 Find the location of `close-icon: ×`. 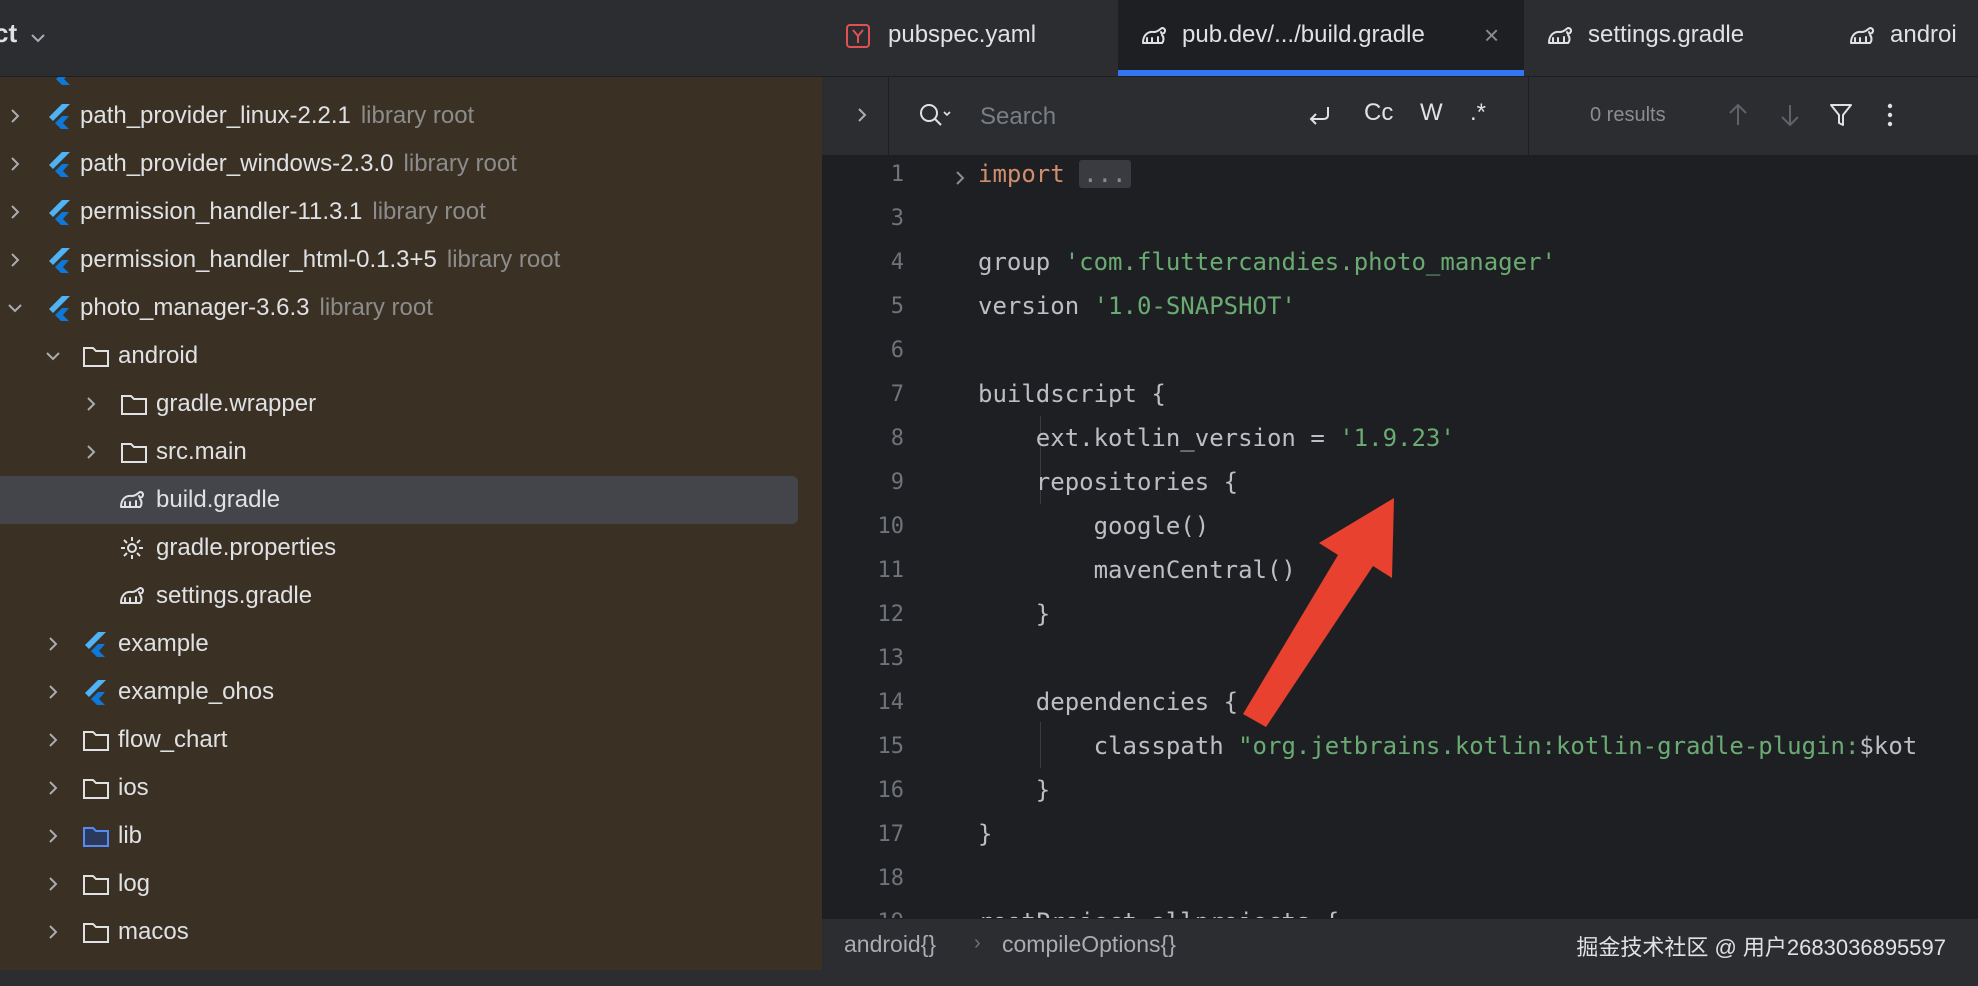

close-icon: × is located at coordinates (1491, 35).